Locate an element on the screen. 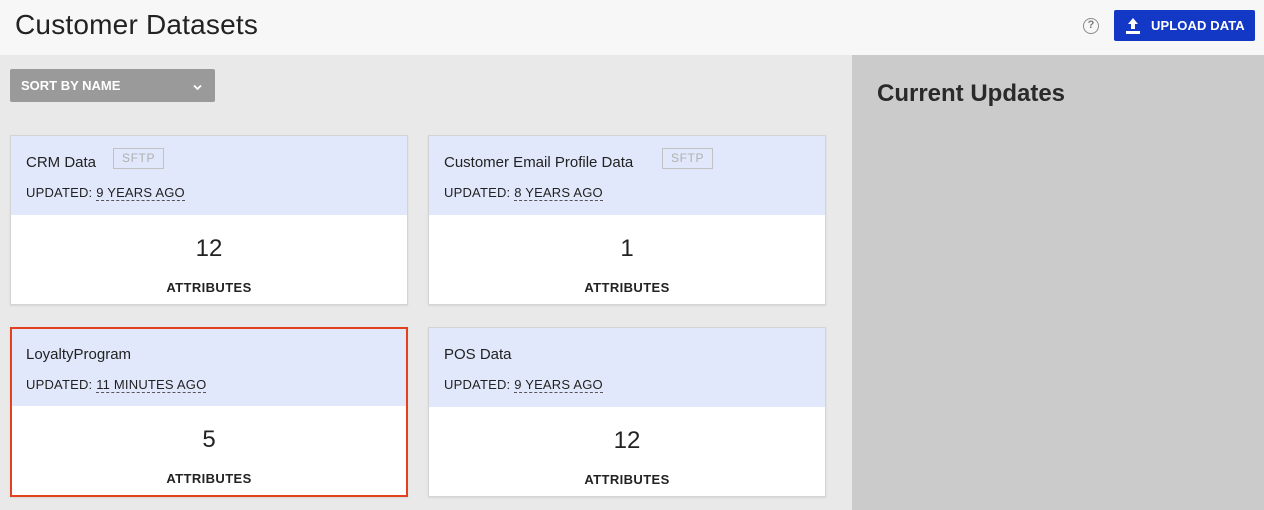 The image size is (1264, 510). upload-data-label: UPLOAD DATA is located at coordinates (1198, 25).